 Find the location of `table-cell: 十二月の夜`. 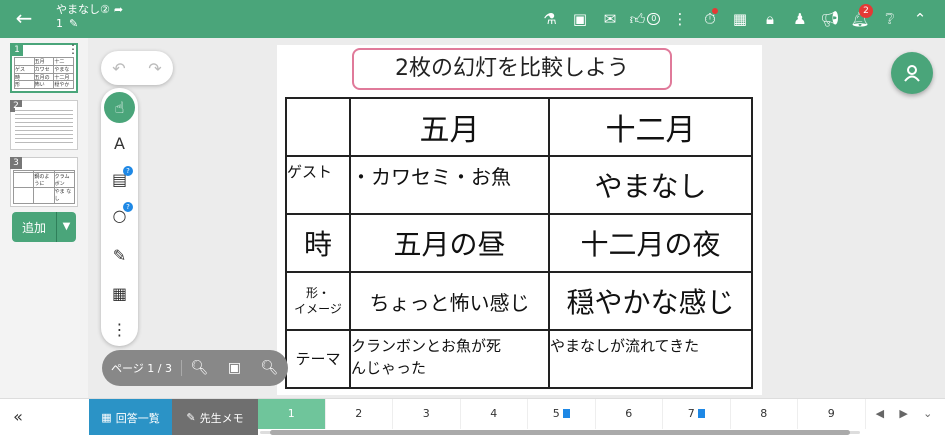

table-cell: 十二月の夜 is located at coordinates (650, 243).